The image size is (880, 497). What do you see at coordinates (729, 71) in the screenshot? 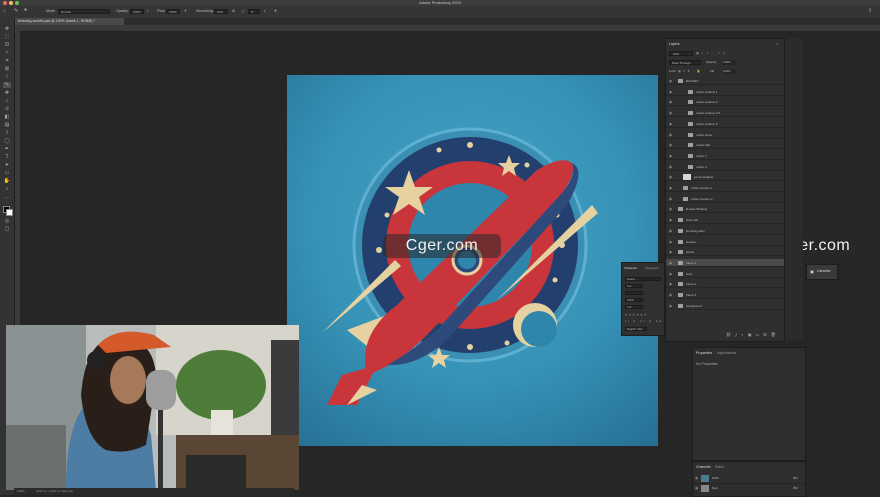
I see `fill-field: 100%` at bounding box center [729, 71].